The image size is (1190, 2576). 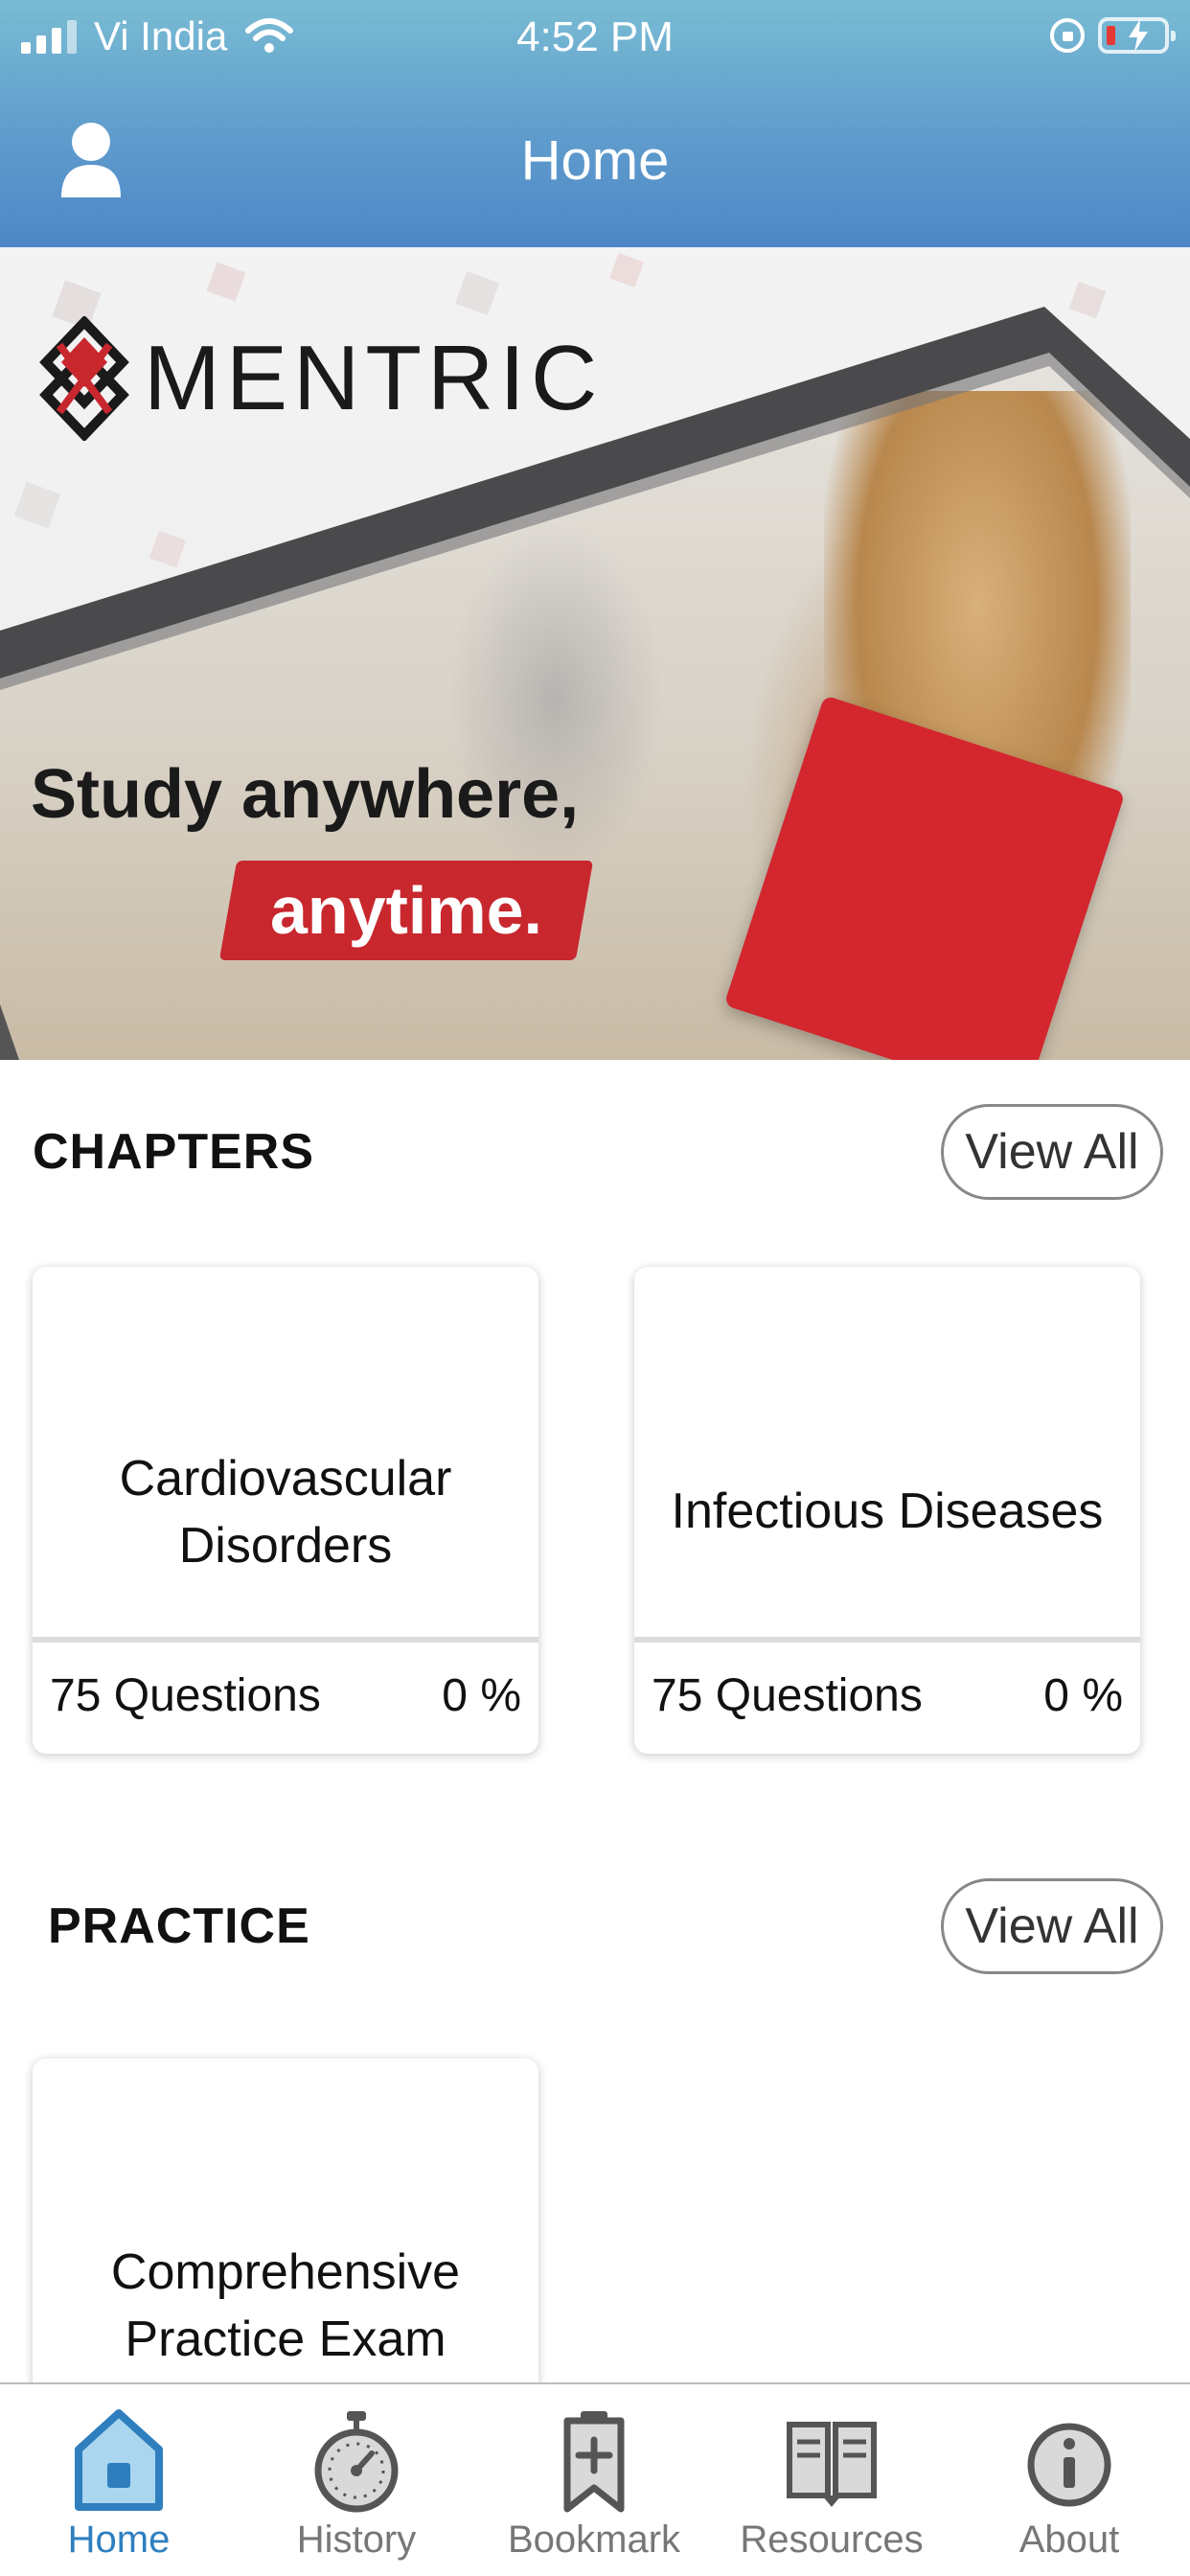 I want to click on mentric-logo: MENTRIC, so click(x=317, y=378).